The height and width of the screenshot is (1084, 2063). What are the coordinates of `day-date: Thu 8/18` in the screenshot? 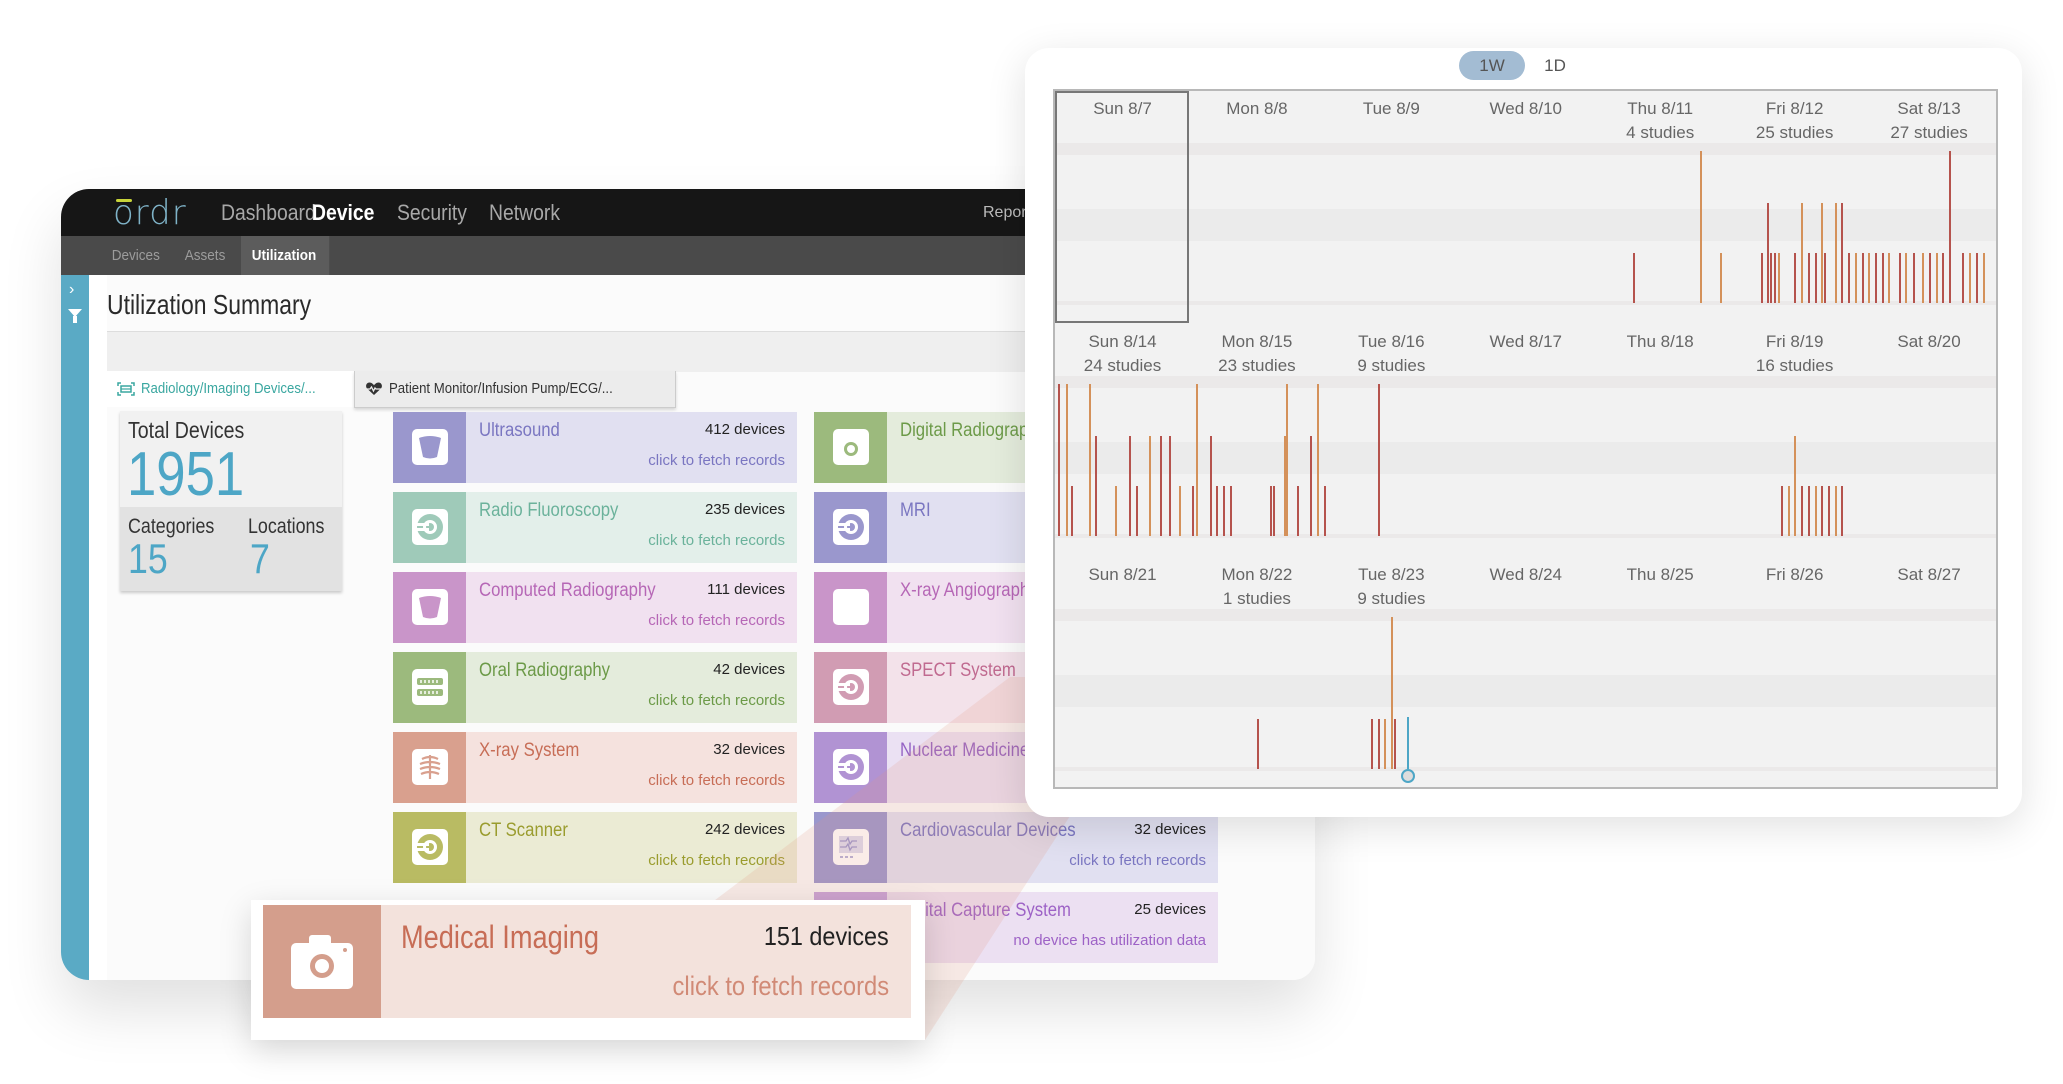 It's located at (1660, 341).